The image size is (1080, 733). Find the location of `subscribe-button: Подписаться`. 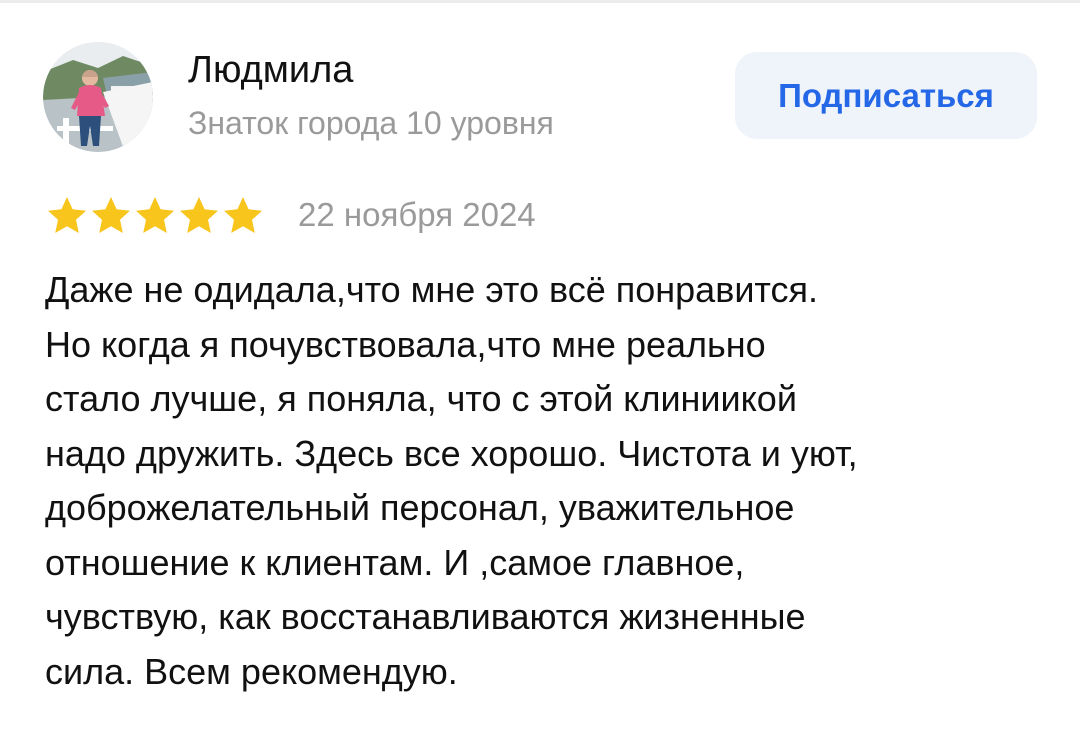

subscribe-button: Подписаться is located at coordinates (886, 95).